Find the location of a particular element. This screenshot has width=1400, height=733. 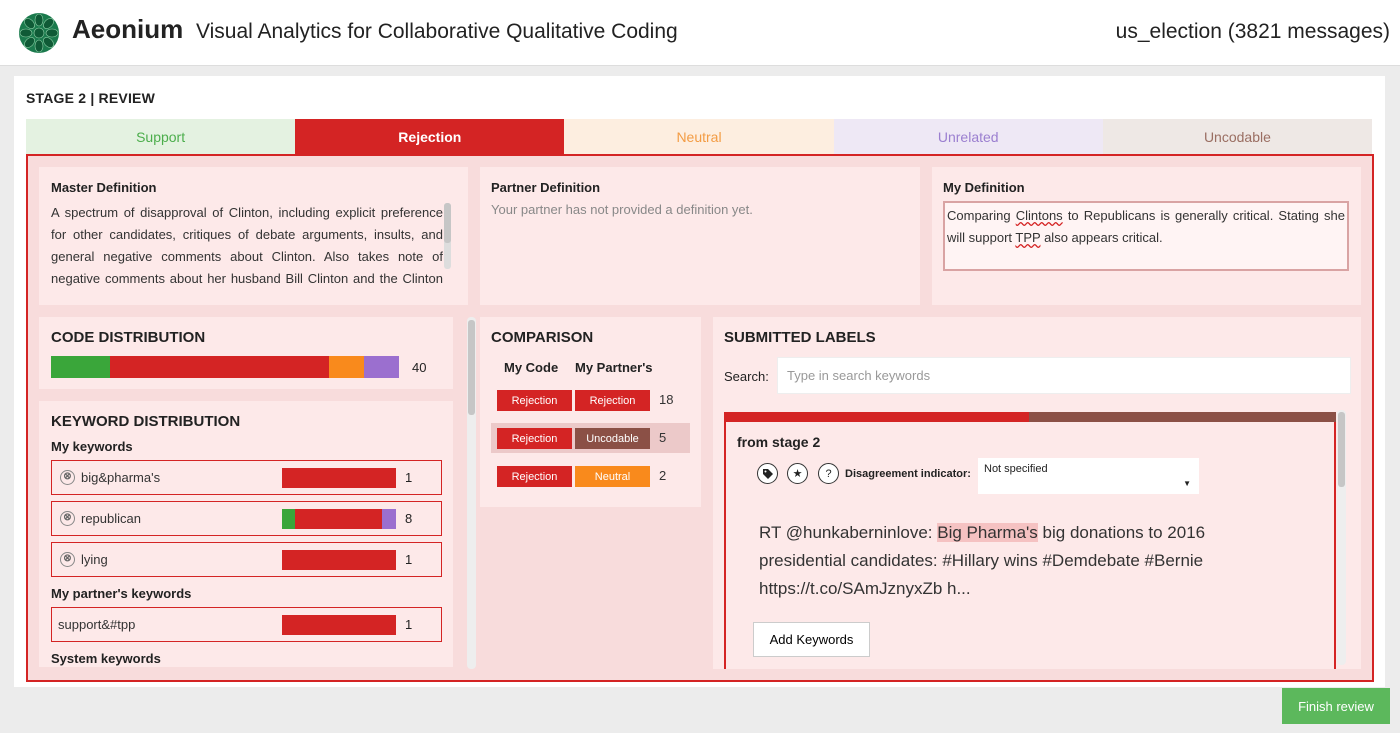

master-definition-scrollbar is located at coordinates (447, 236).